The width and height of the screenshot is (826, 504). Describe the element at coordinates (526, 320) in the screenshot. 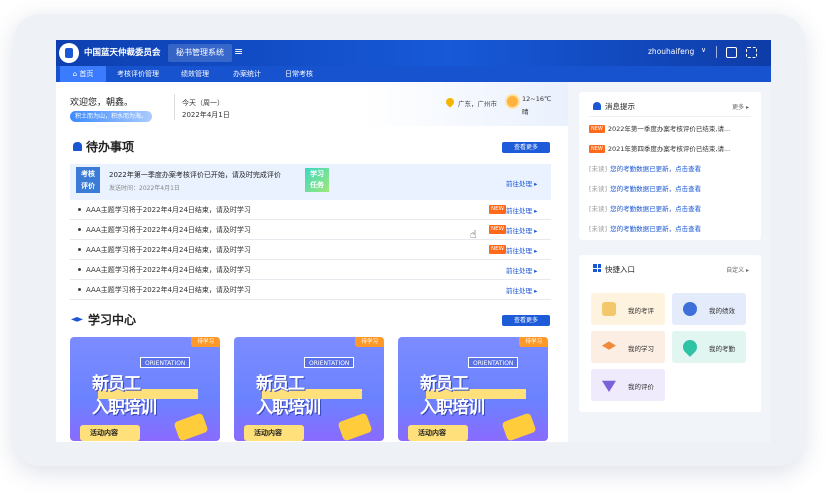

I see `learning-more-button: 查看更多` at that location.